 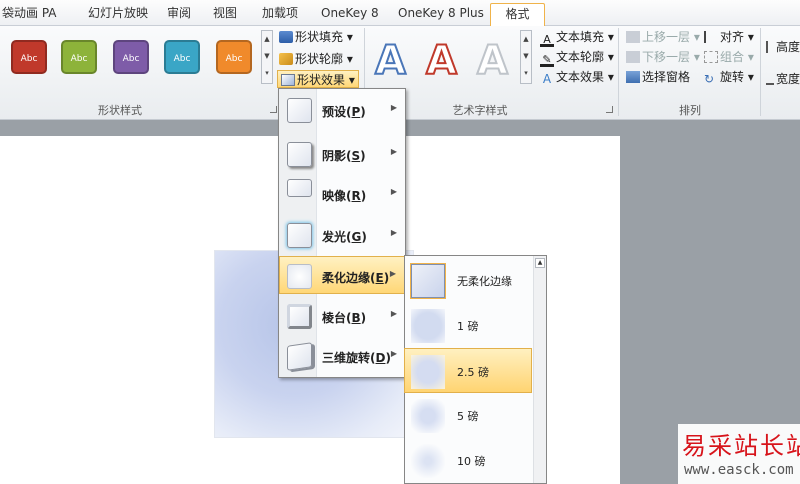 What do you see at coordinates (342, 194) in the screenshot?
I see `menu-item-reflection: 映像(R) ▶` at bounding box center [342, 194].